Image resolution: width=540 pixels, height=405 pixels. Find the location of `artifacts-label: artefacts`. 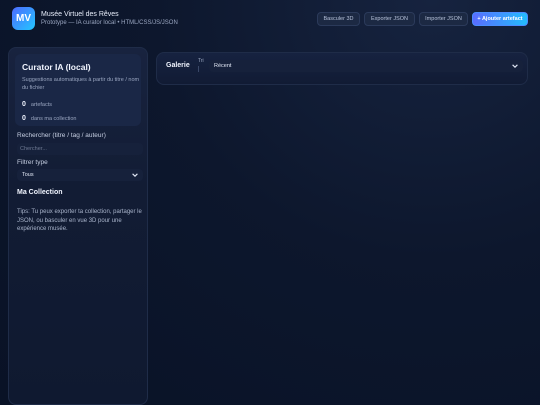

artifacts-label: artefacts is located at coordinates (41, 104).